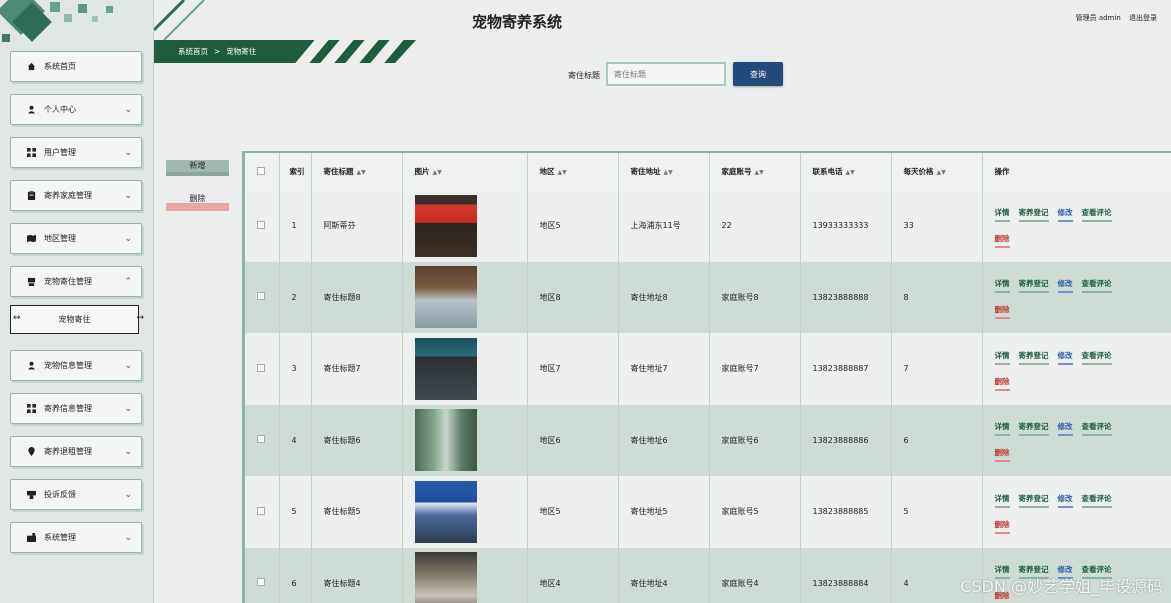 The image size is (1171, 603). Describe the element at coordinates (755, 297) in the screenshot. I see `row-account: 家庭账号8` at that location.